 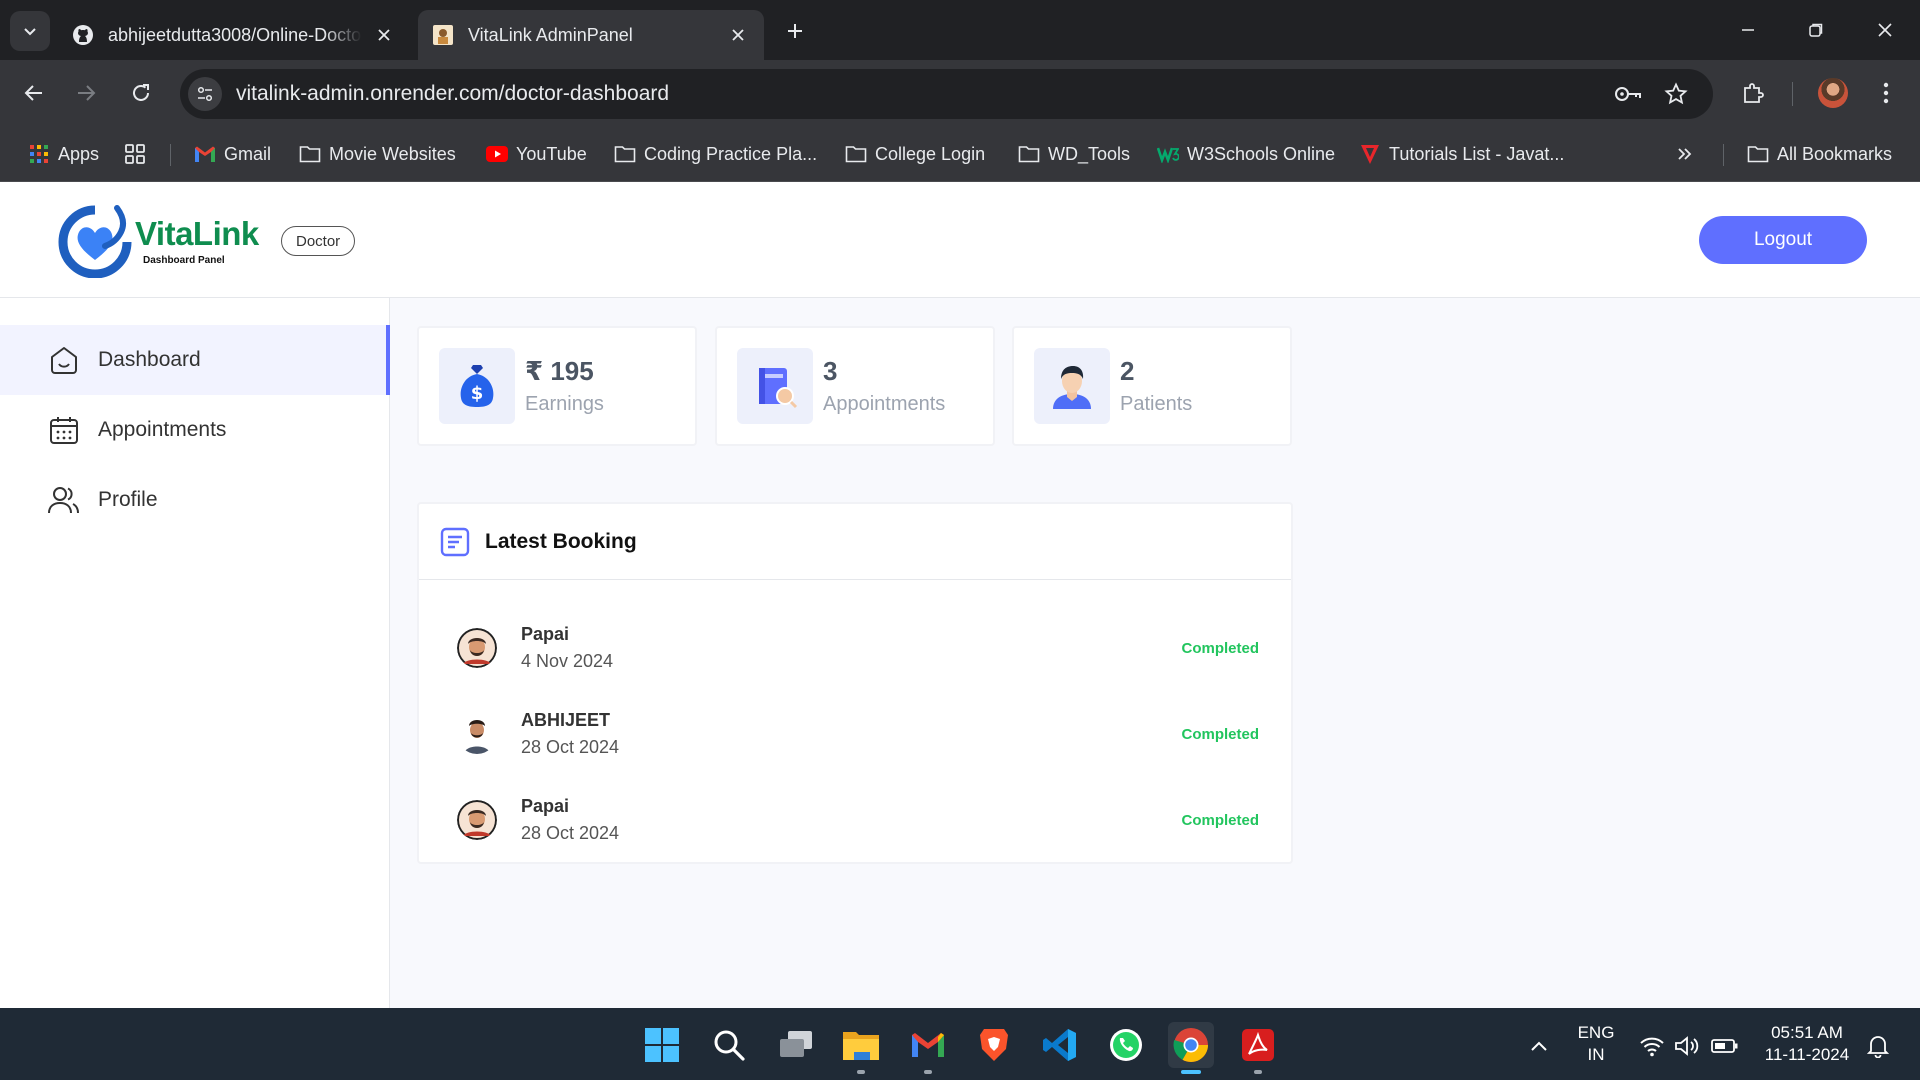 What do you see at coordinates (232, 154) in the screenshot?
I see `bookmark-gmail: Gmail` at bounding box center [232, 154].